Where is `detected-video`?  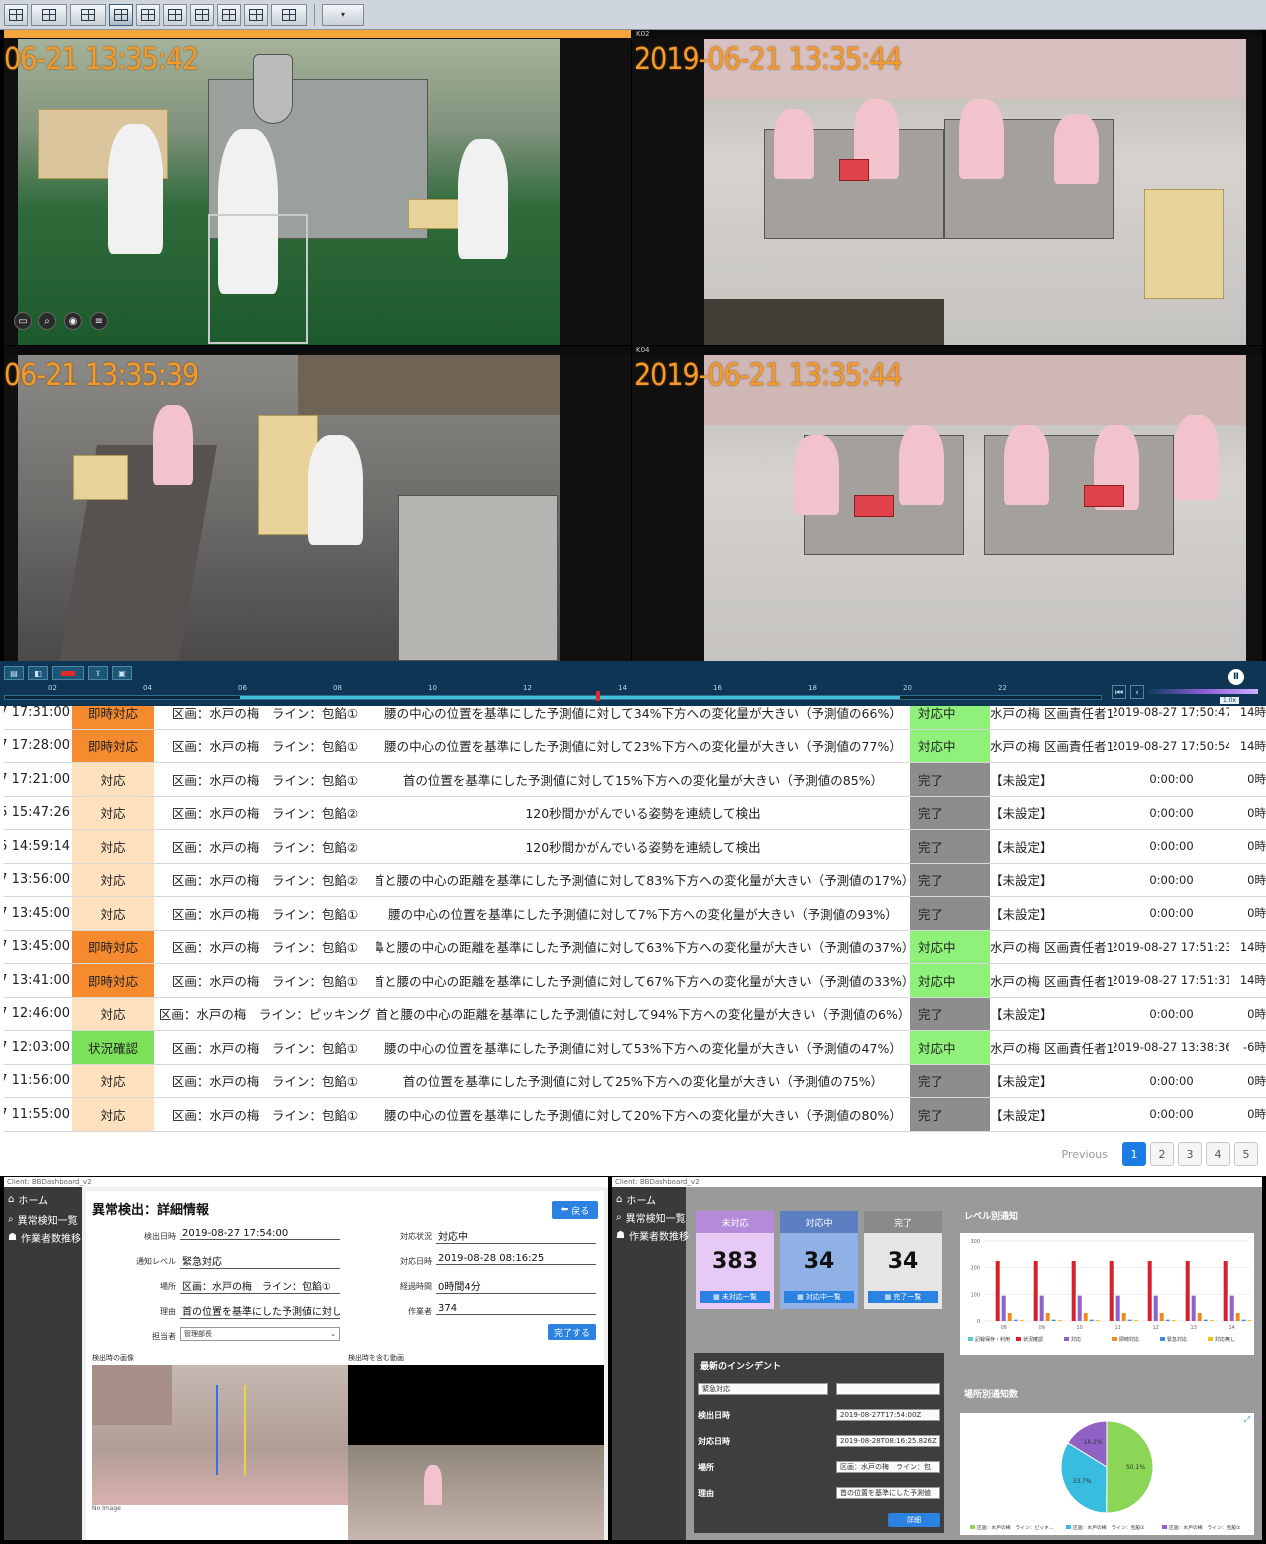
detected-video is located at coordinates (476, 1452).